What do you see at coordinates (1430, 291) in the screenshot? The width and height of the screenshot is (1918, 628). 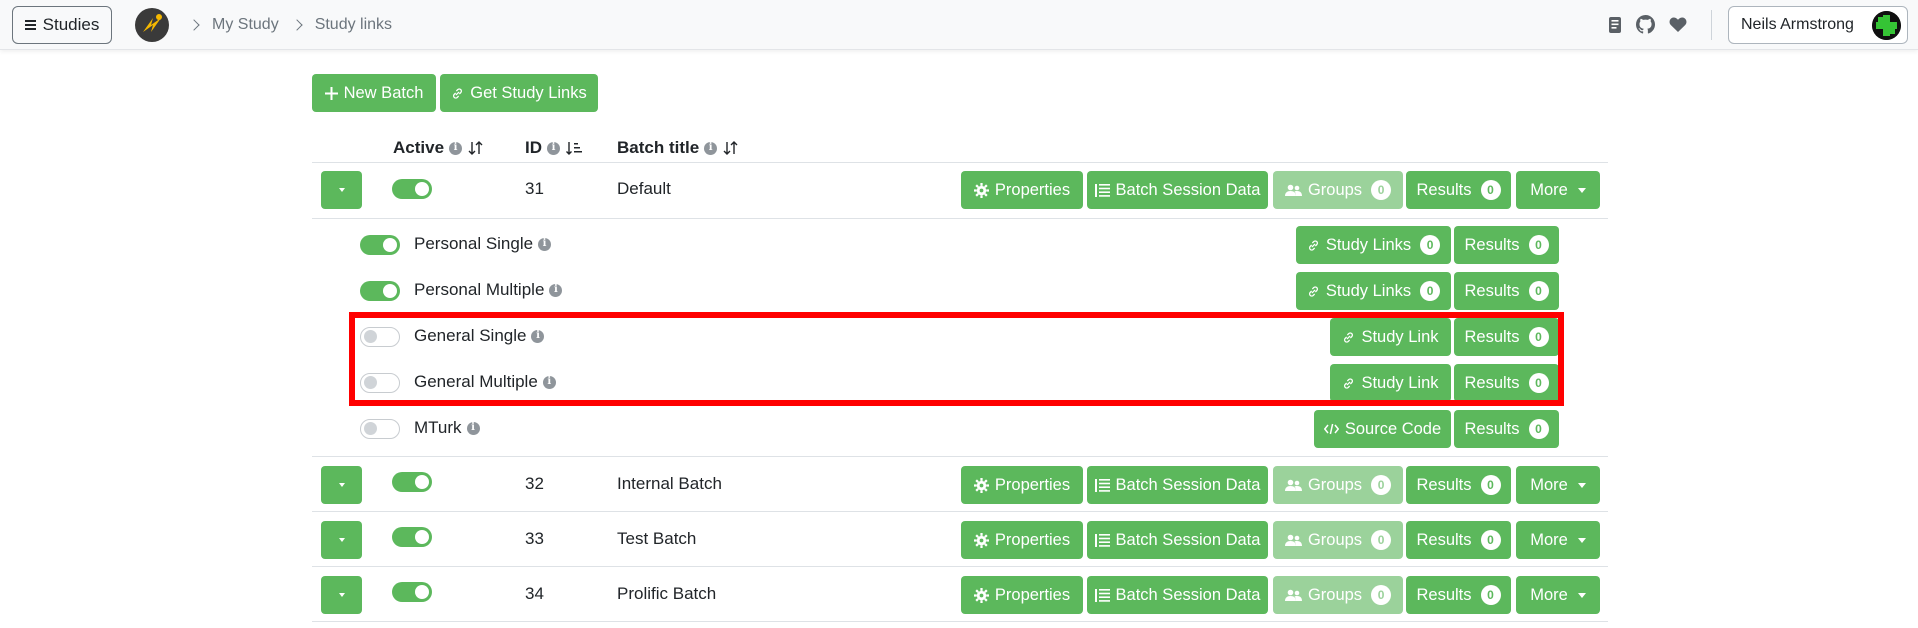 I see `study-links-count-badge: 0` at bounding box center [1430, 291].